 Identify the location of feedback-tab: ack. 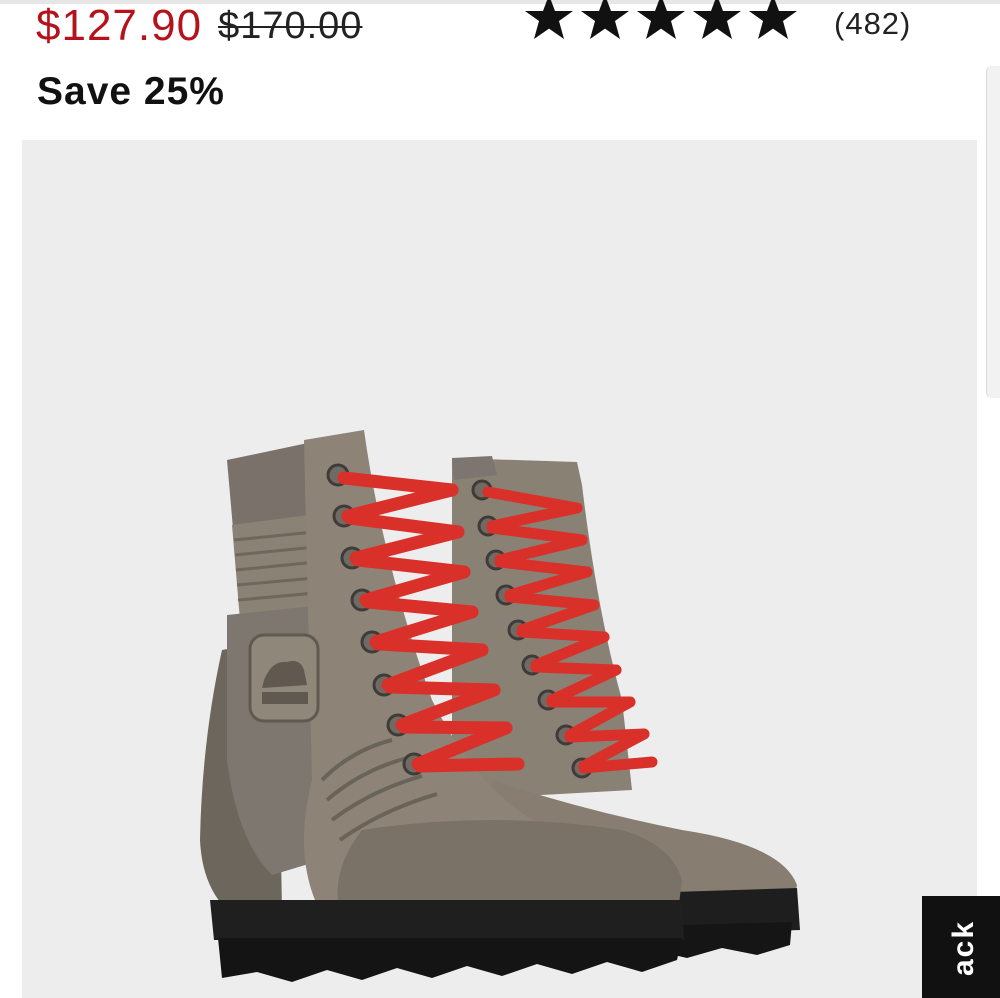
(961, 947).